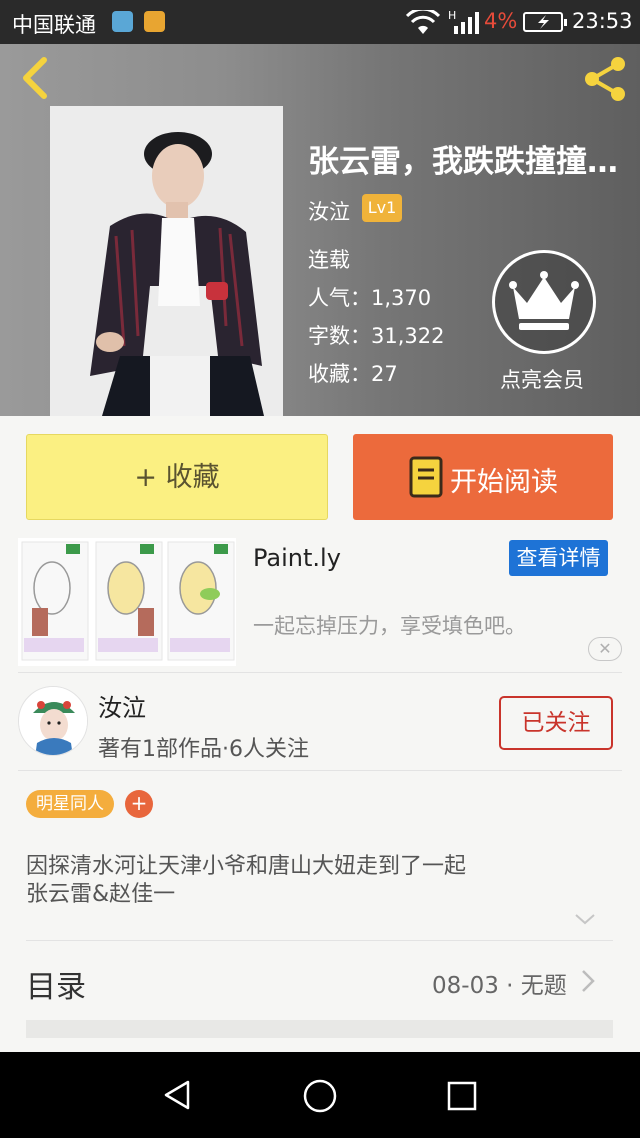 The width and height of the screenshot is (640, 1138). Describe the element at coordinates (462, 1096) in the screenshot. I see `nav-recent-icon` at that location.